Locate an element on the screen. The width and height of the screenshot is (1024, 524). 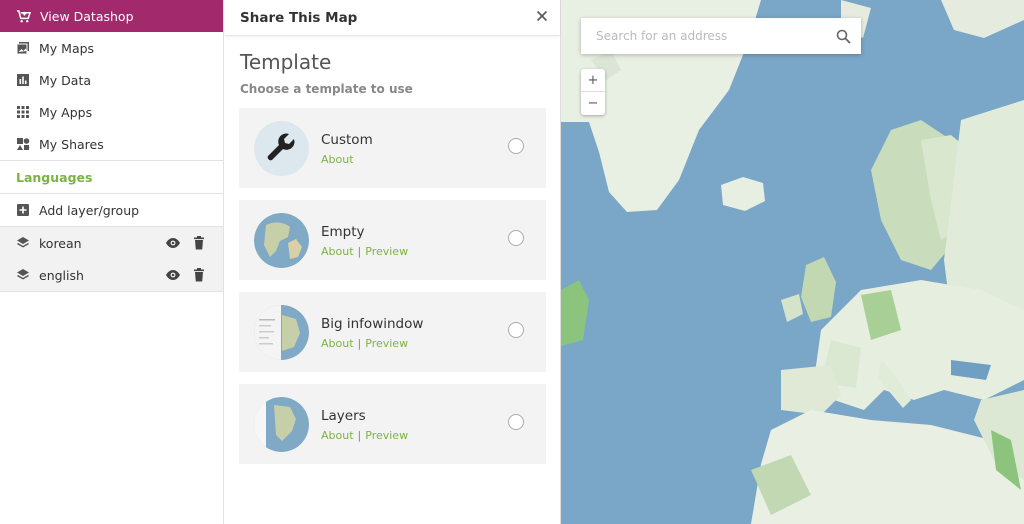
view-datashop-button: View Datashop is located at coordinates (111, 16).